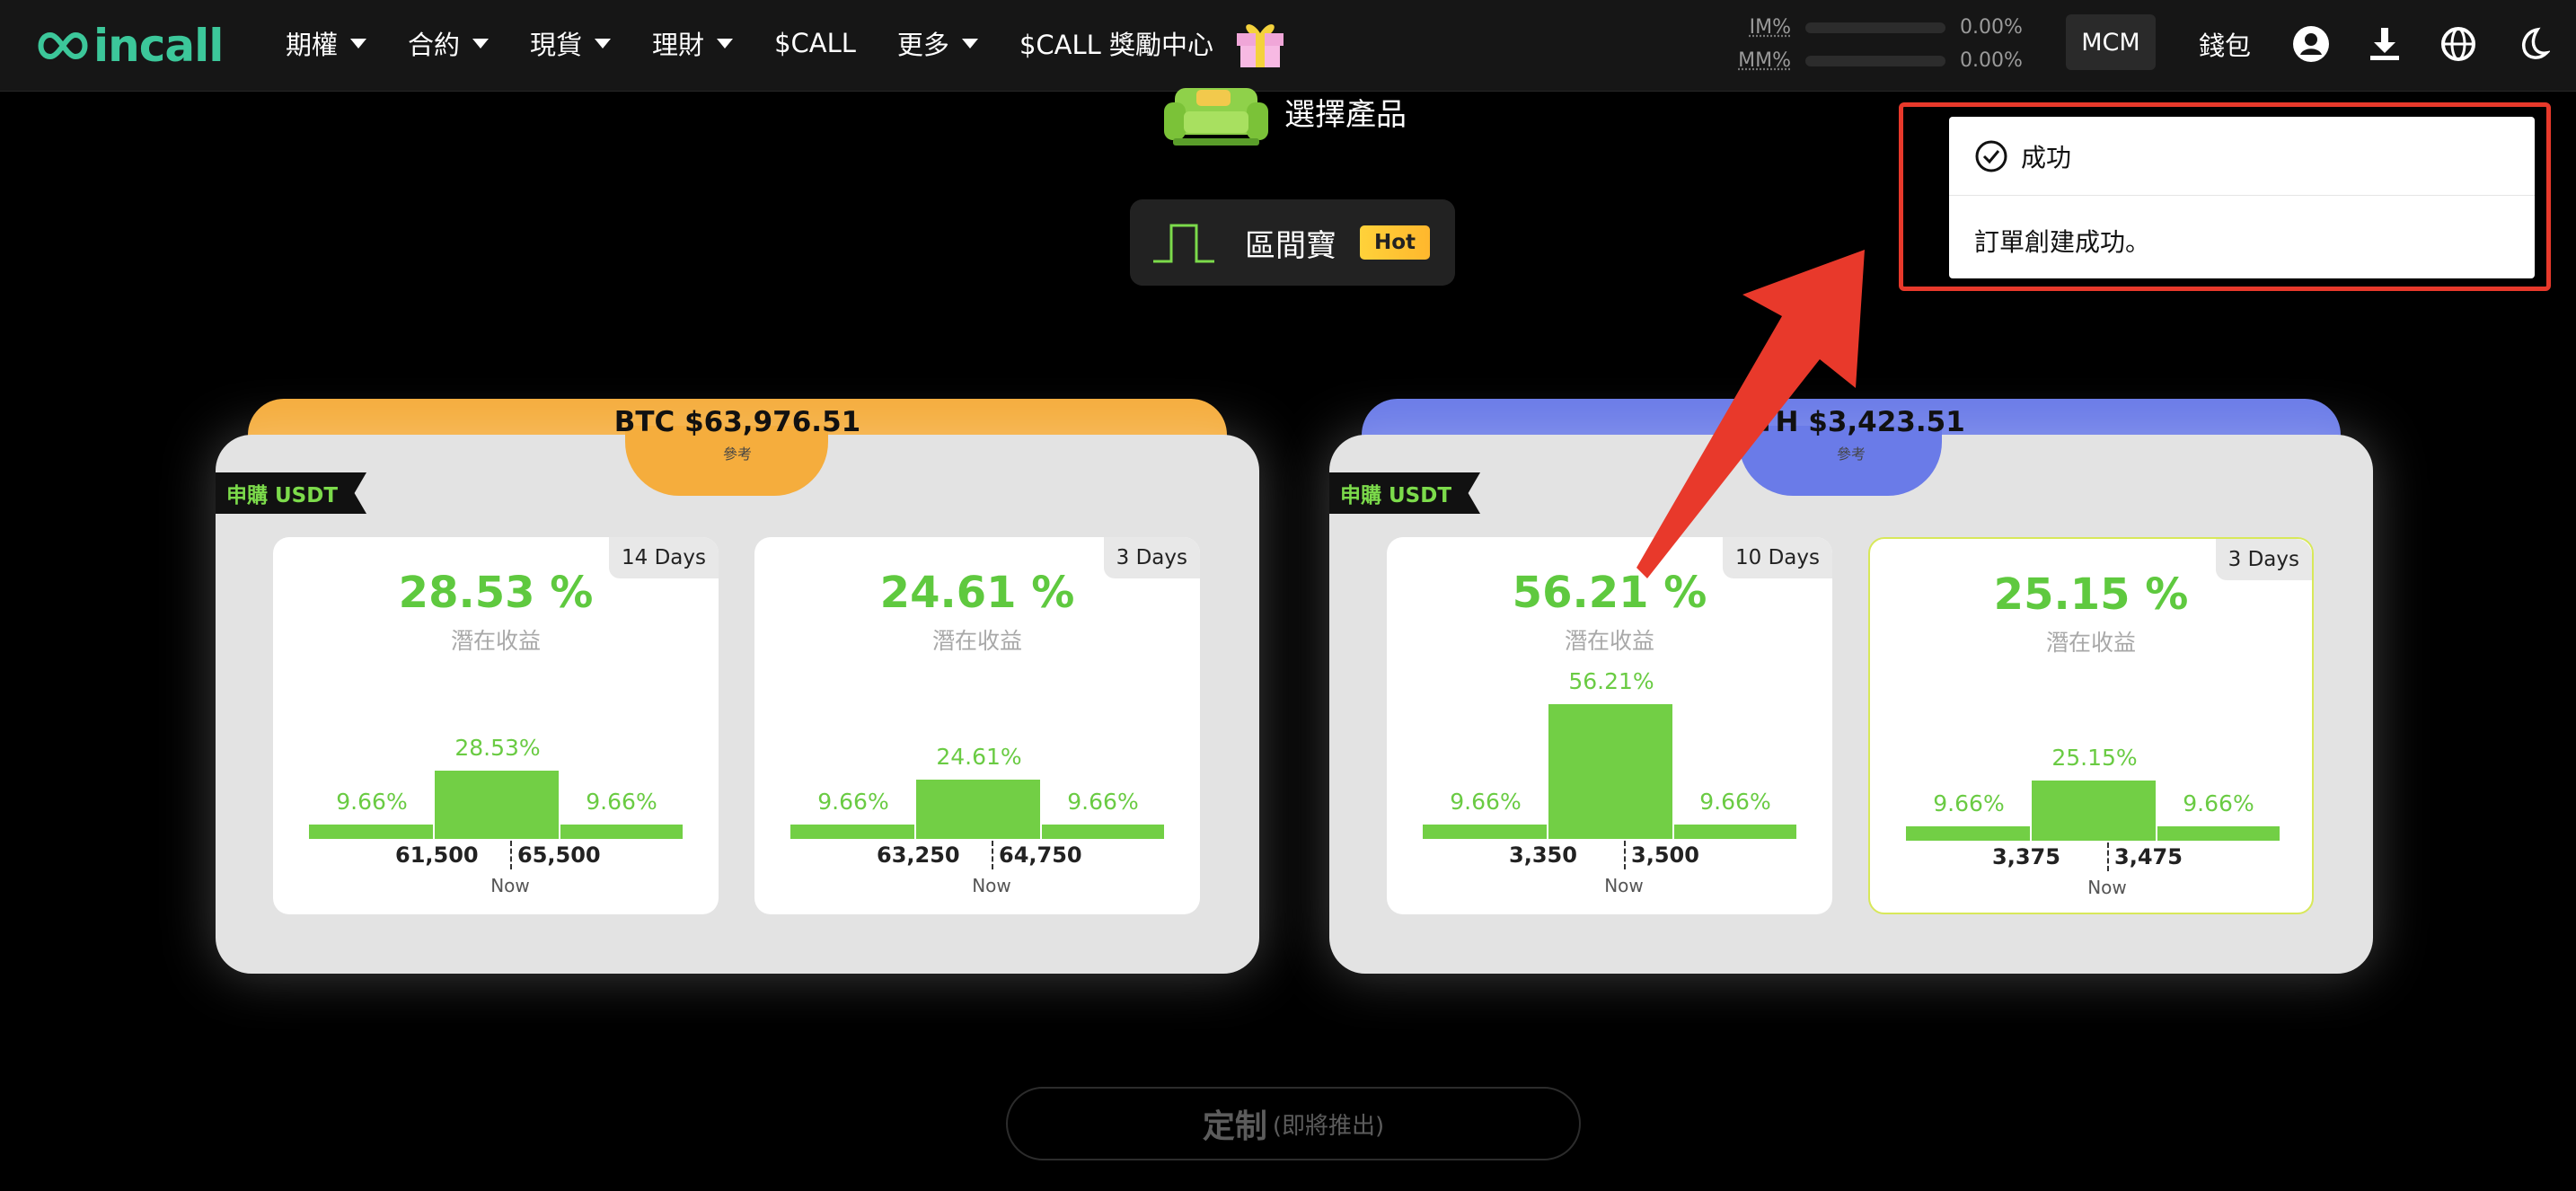 This screenshot has height=1191, width=2576. I want to click on menu-earn: 理財, so click(693, 43).